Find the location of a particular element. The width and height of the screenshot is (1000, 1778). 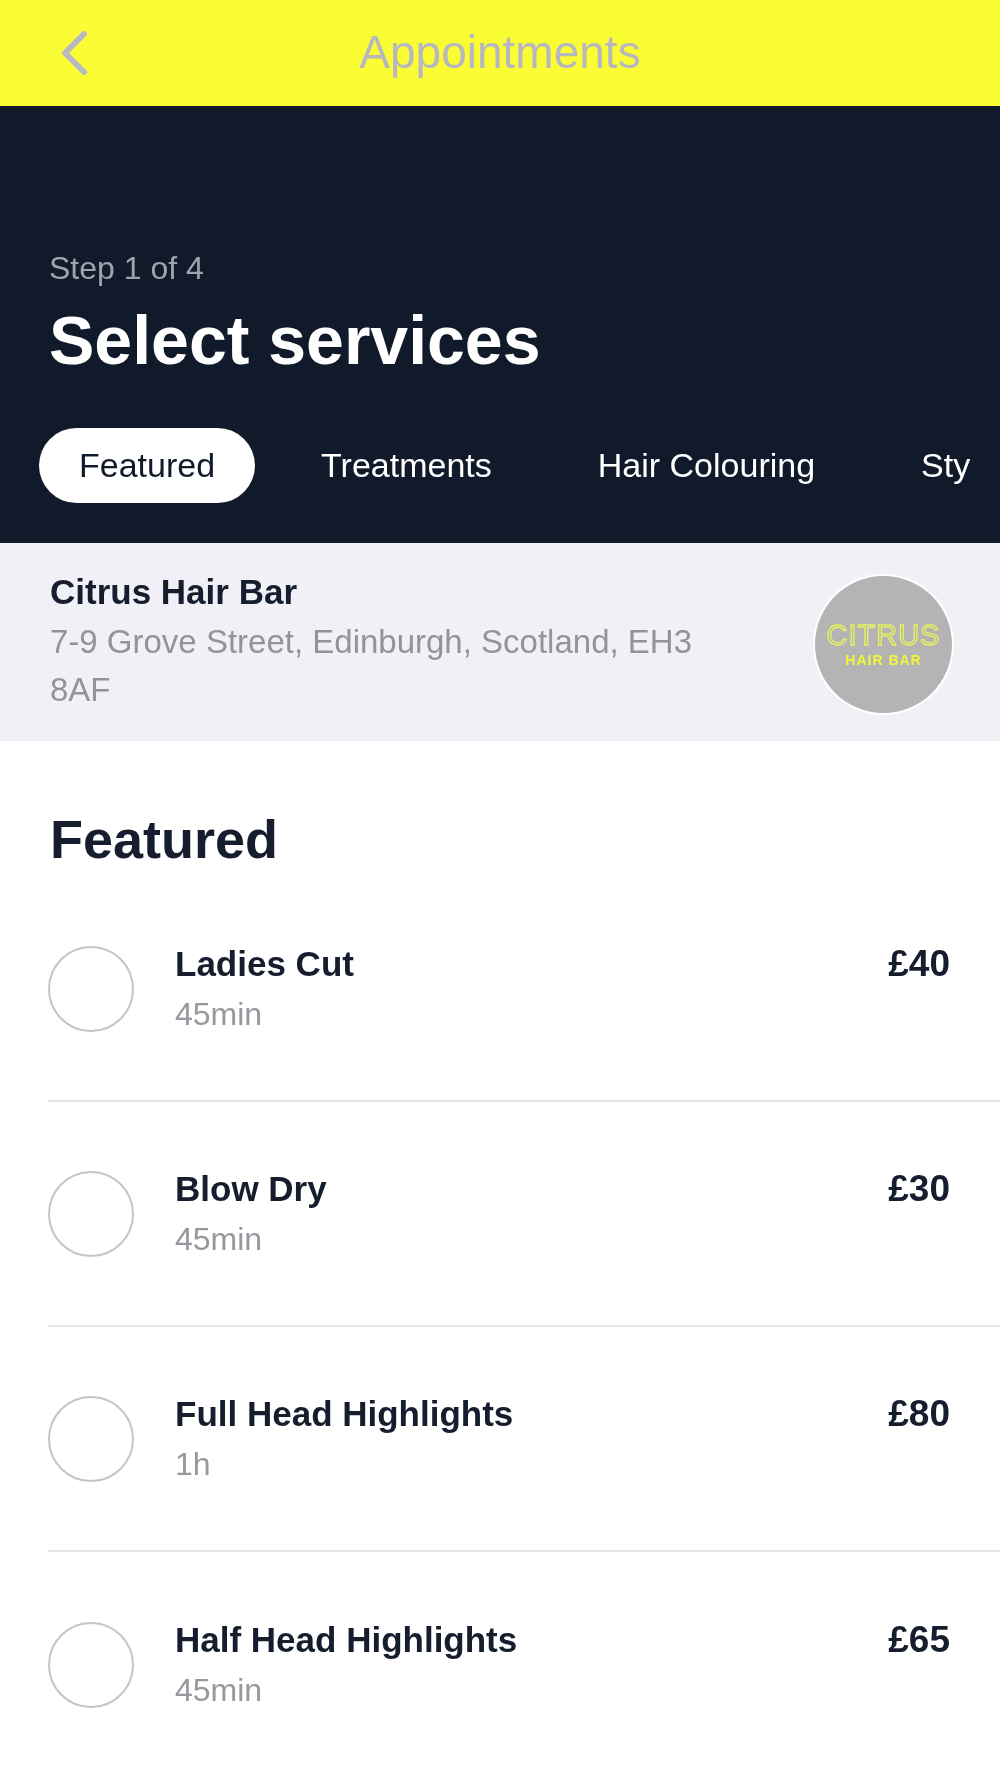

service-row: Blow Dry £30 45min is located at coordinates (524, 1214).